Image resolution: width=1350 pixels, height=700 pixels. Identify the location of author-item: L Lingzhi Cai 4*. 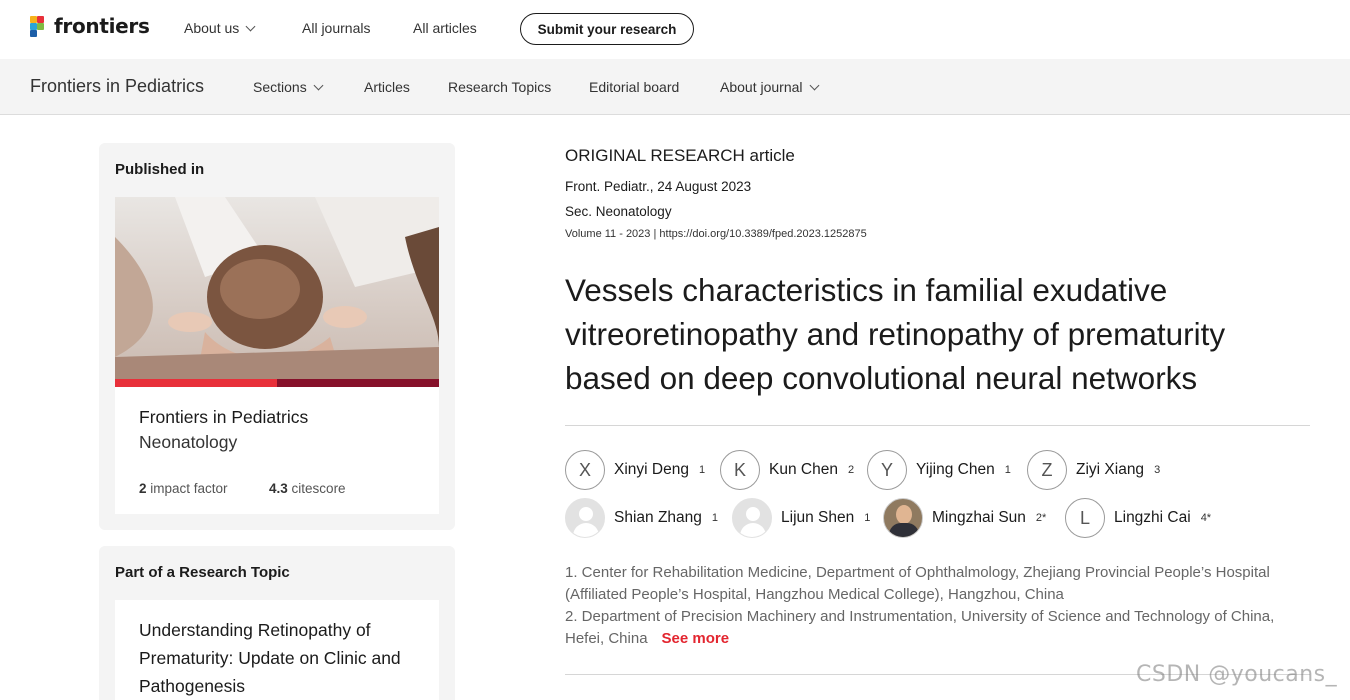
(1138, 518).